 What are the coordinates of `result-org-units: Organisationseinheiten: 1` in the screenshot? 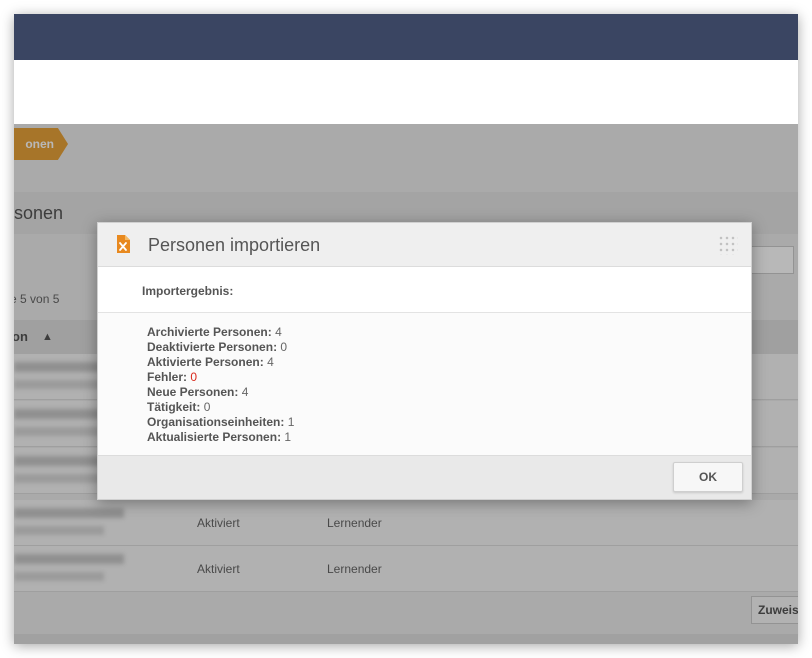 It's located at (221, 422).